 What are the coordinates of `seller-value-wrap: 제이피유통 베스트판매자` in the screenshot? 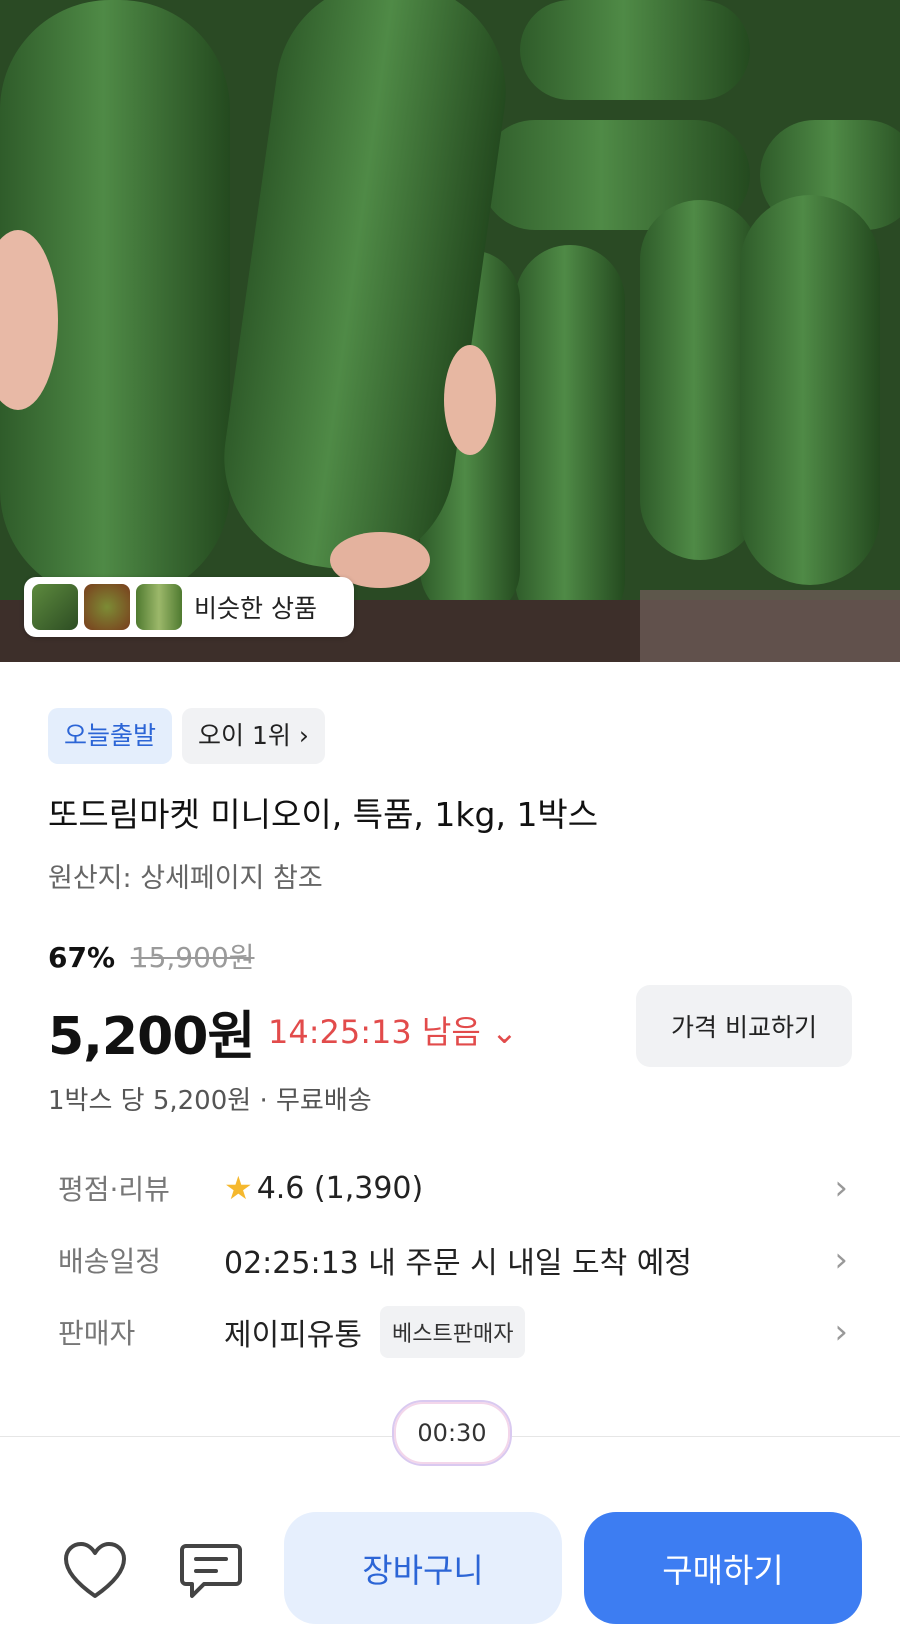 It's located at (375, 1332).